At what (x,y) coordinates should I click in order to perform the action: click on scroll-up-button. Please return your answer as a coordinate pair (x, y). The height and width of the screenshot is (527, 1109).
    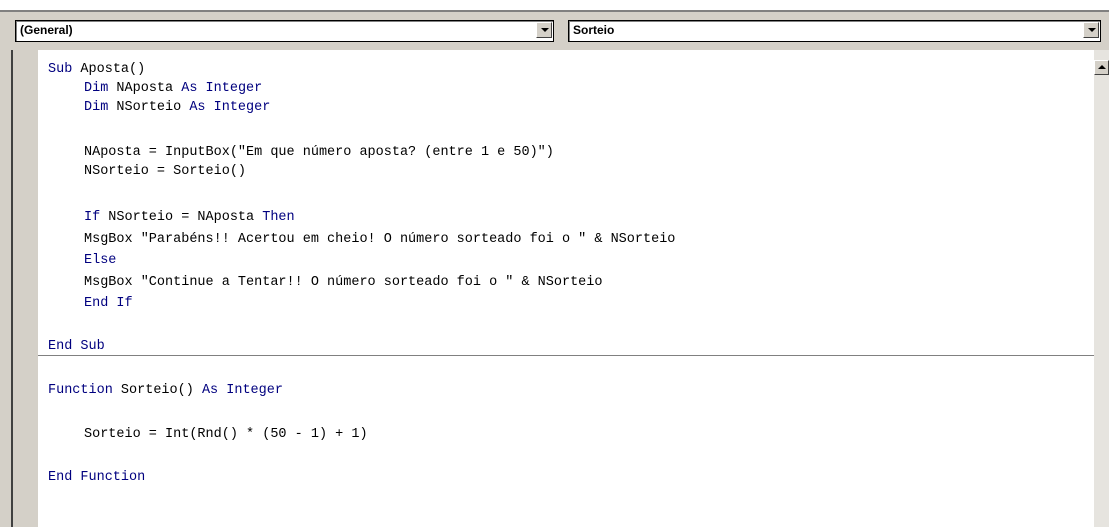
    Looking at the image, I should click on (1101, 67).